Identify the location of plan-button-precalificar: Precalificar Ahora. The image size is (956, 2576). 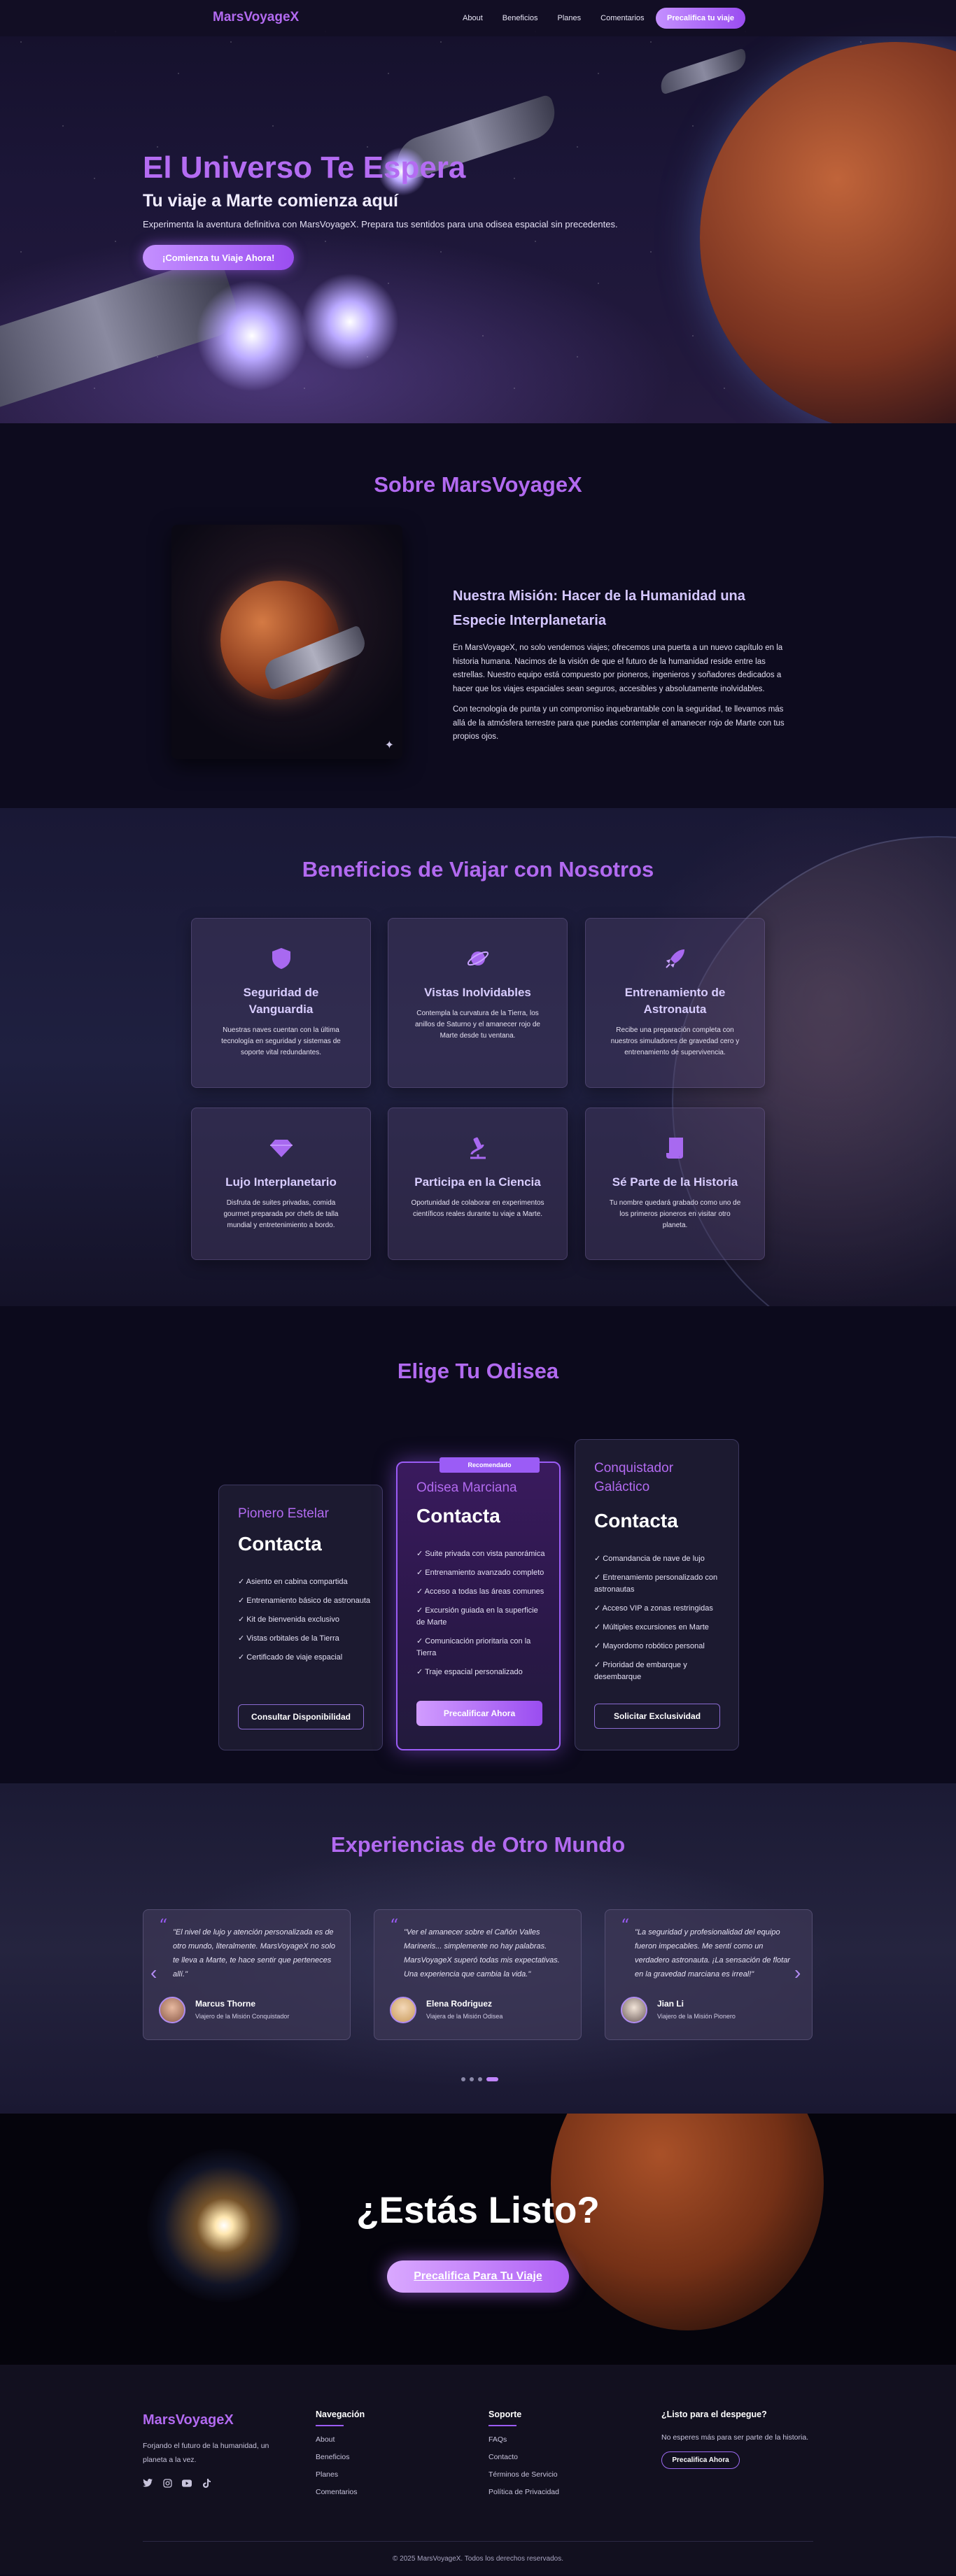
(479, 1713).